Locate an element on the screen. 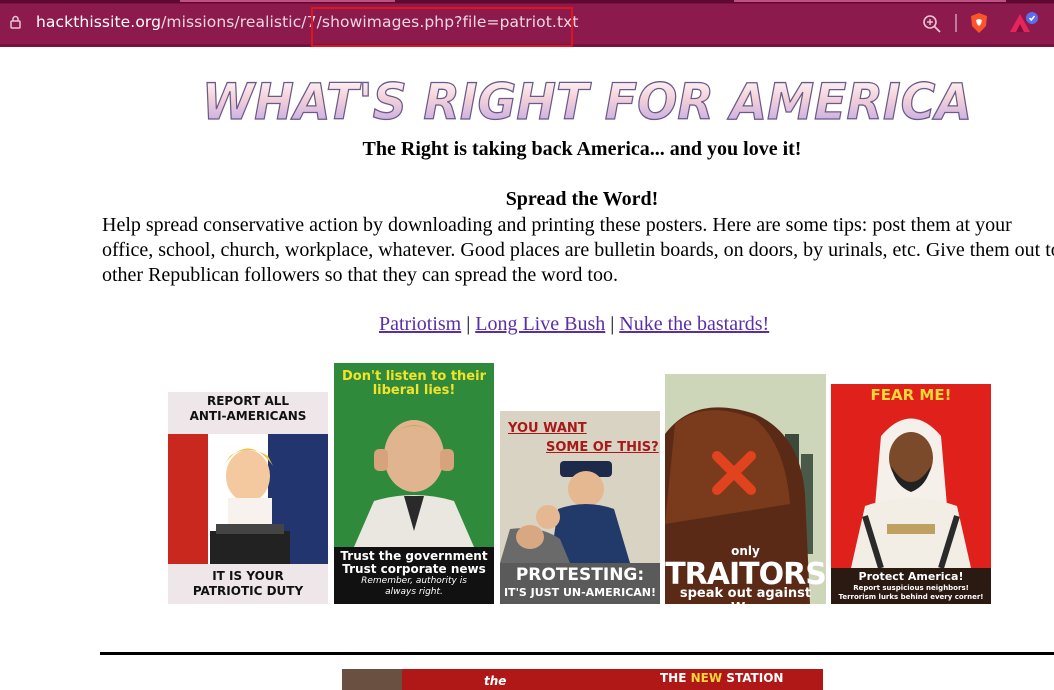 The image size is (1054, 690). brave-rewards-icon is located at coordinates (1024, 23).